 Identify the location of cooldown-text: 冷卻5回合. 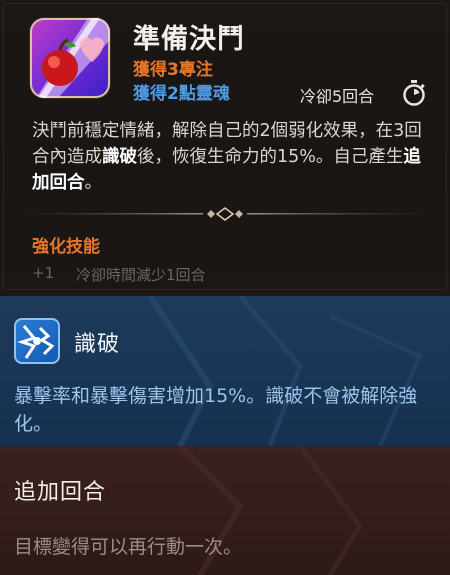
(337, 96).